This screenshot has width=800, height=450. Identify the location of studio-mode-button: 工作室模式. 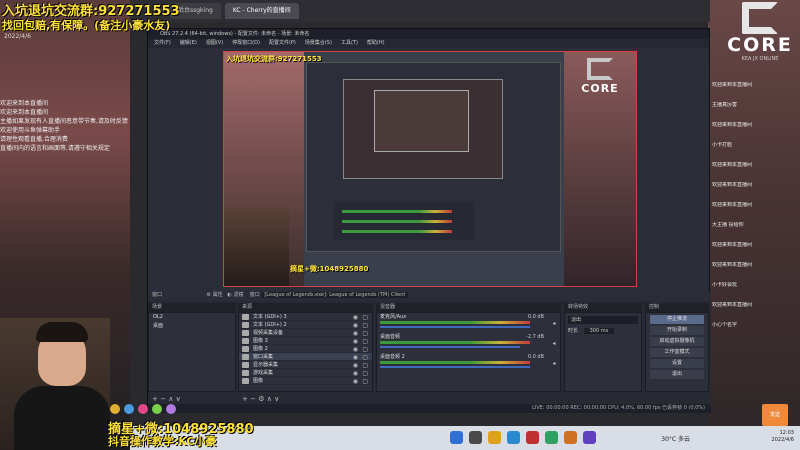
(677, 352).